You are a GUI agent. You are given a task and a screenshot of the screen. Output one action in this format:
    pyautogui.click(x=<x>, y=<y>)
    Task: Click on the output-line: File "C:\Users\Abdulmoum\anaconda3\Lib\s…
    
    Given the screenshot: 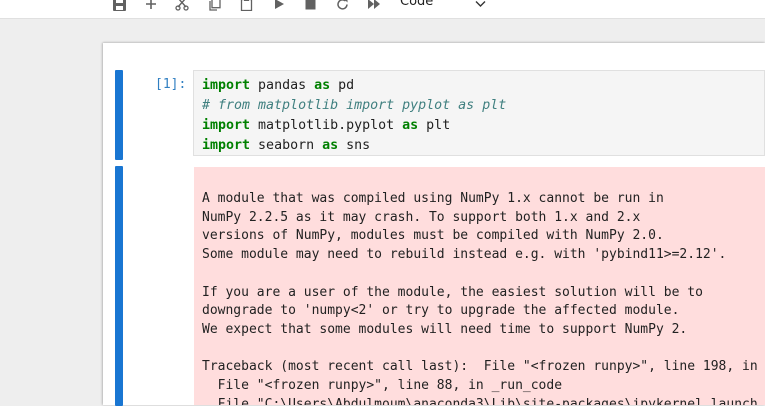 What is the action you would take?
    pyautogui.click(x=480, y=400)
    